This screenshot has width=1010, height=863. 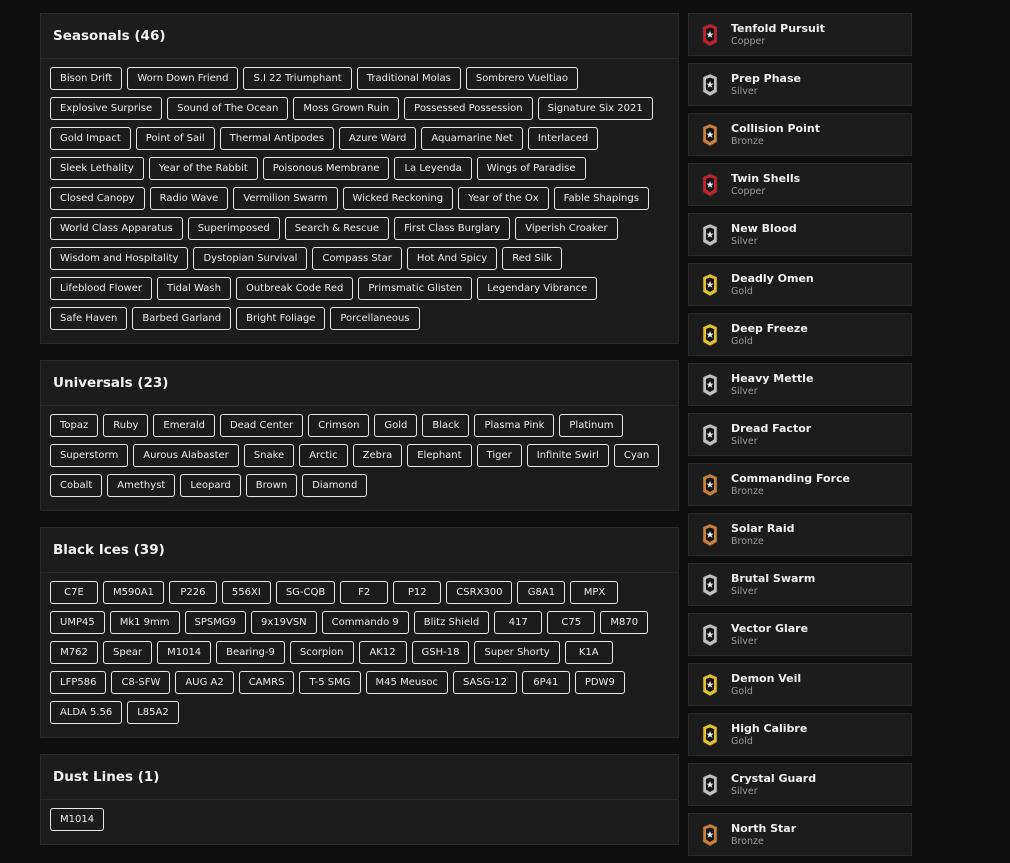 I want to click on tag-chip: SASG-12, so click(x=485, y=682).